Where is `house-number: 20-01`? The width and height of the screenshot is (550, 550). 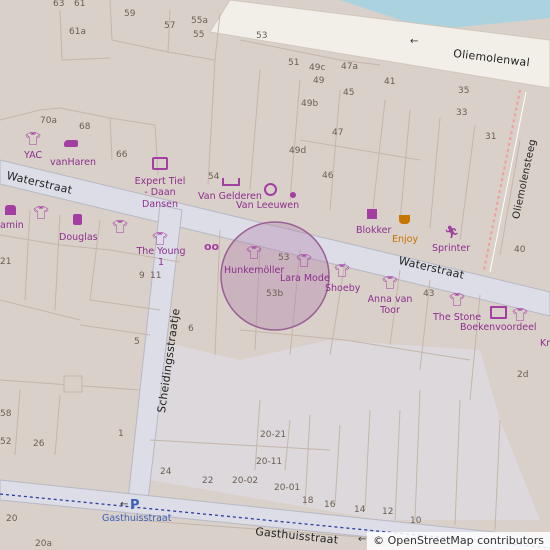
house-number: 20-01 is located at coordinates (287, 488).